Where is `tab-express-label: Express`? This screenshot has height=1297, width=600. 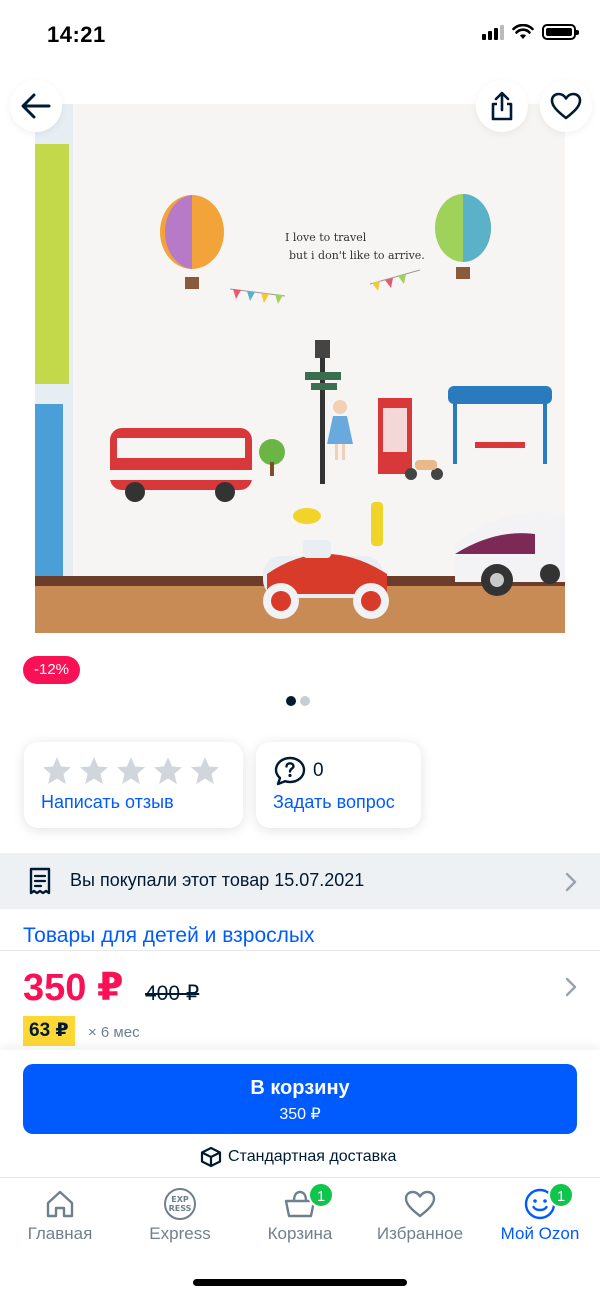
tab-express-label: Express is located at coordinates (180, 1233).